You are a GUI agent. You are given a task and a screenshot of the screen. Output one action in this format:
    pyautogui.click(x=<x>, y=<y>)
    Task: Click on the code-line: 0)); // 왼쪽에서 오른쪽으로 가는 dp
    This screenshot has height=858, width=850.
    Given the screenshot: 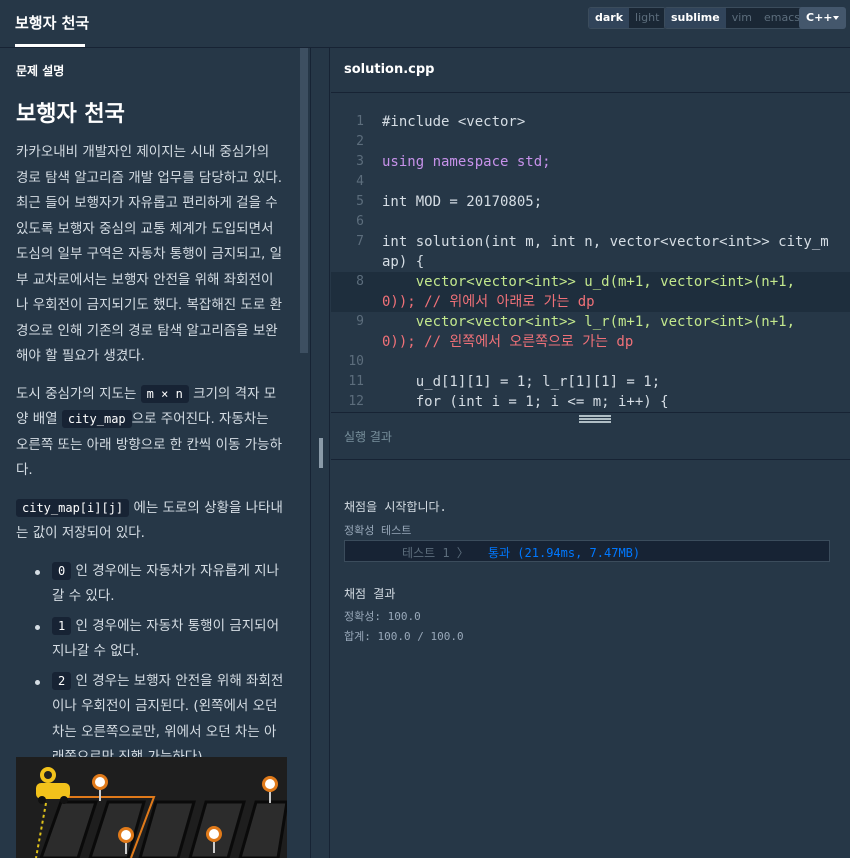 What is the action you would take?
    pyautogui.click(x=590, y=342)
    